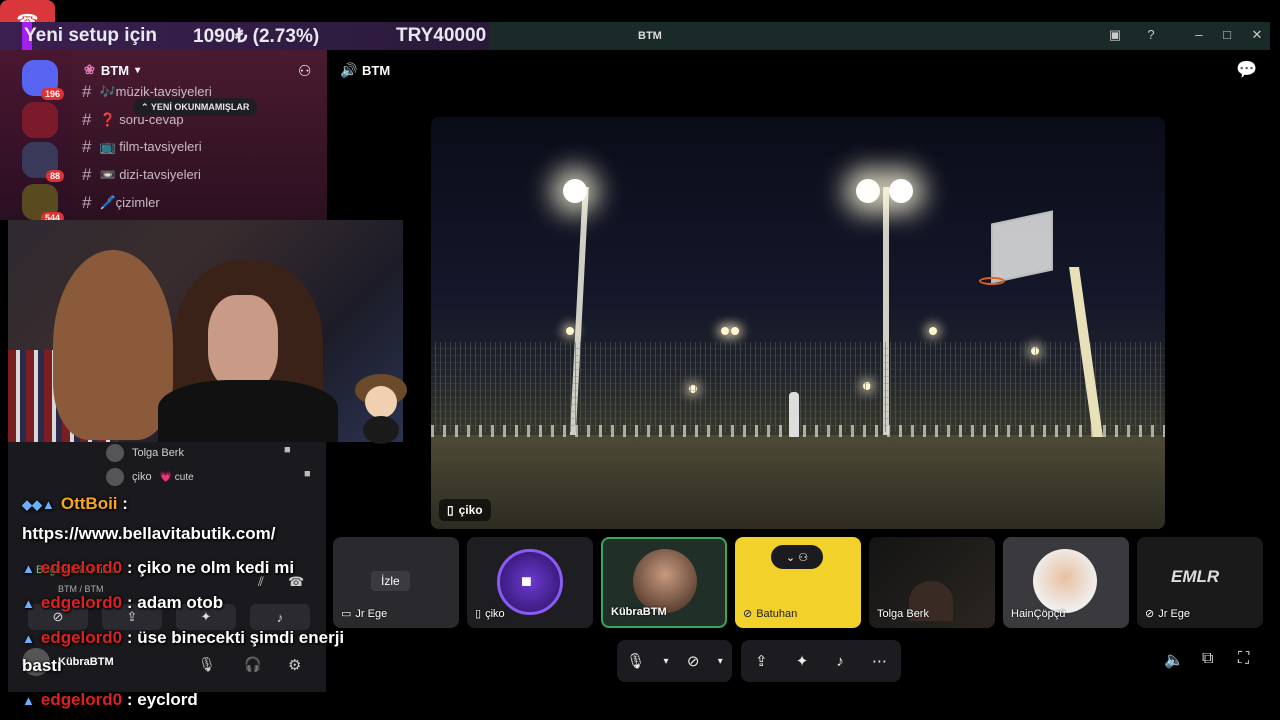  I want to click on tile-label: HainÇöpçü, so click(1038, 614).